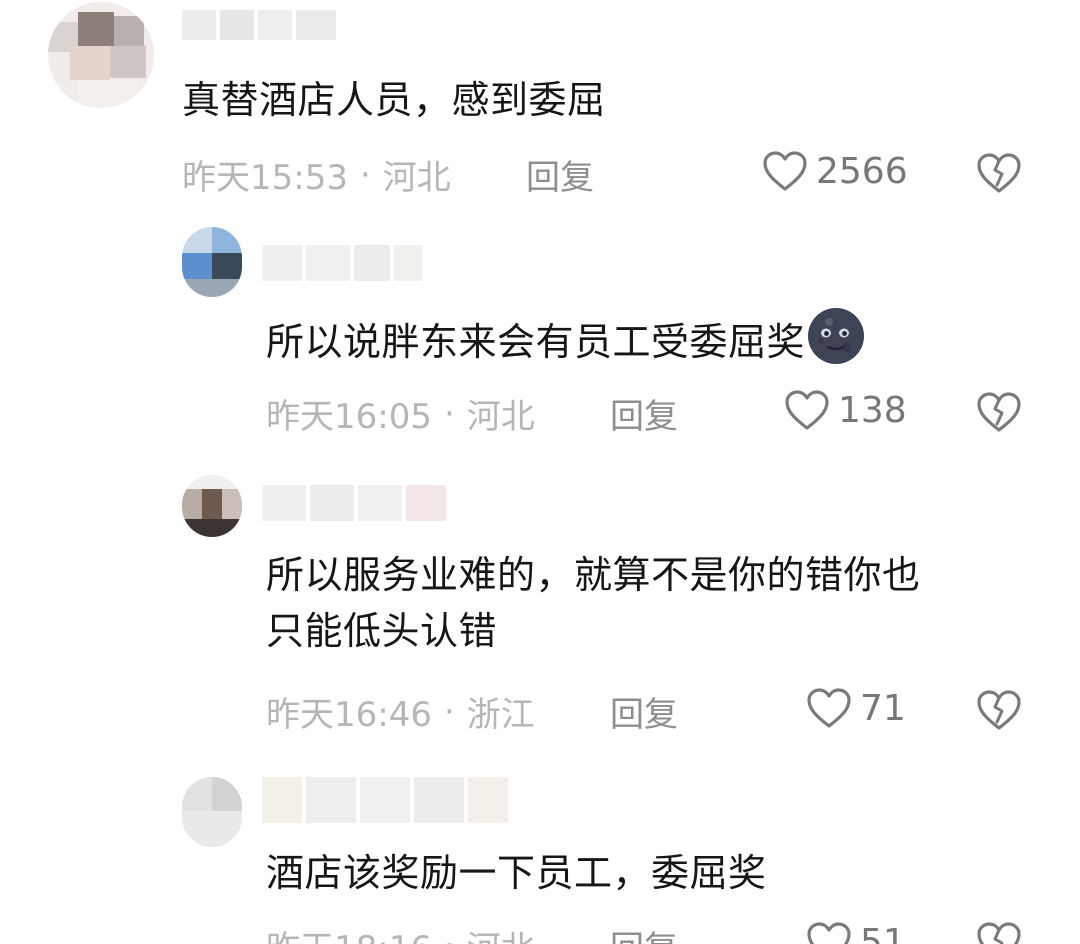 The height and width of the screenshot is (944, 1080). What do you see at coordinates (883, 708) in the screenshot?
I see `like-count: 71` at bounding box center [883, 708].